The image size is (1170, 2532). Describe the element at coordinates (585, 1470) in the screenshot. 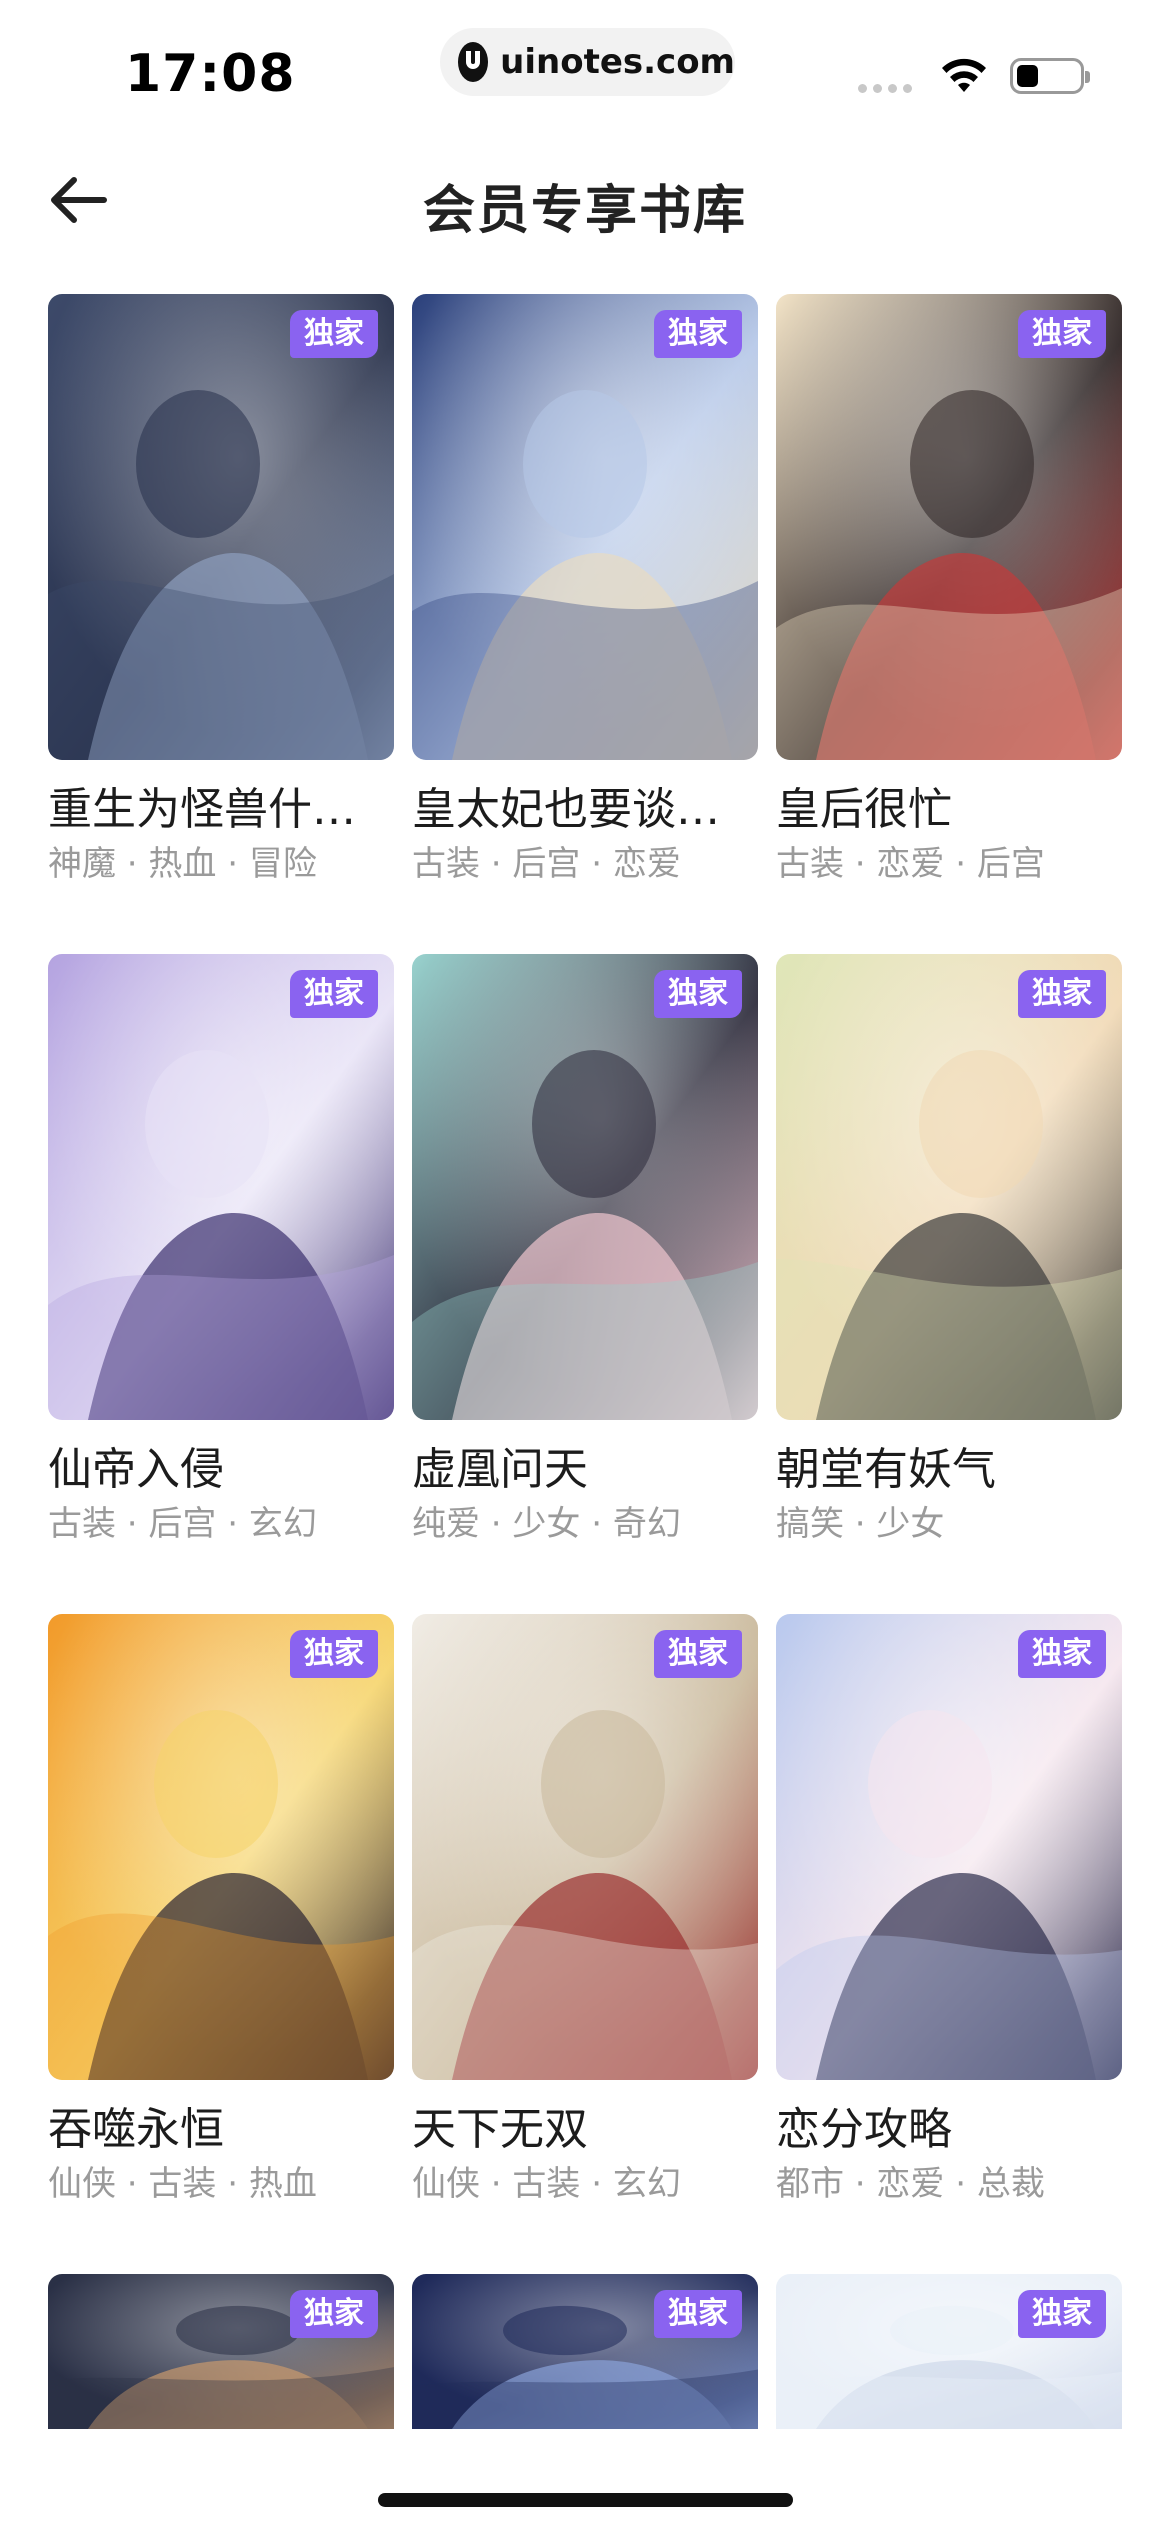

I see `book-title: 虚凰问天` at that location.